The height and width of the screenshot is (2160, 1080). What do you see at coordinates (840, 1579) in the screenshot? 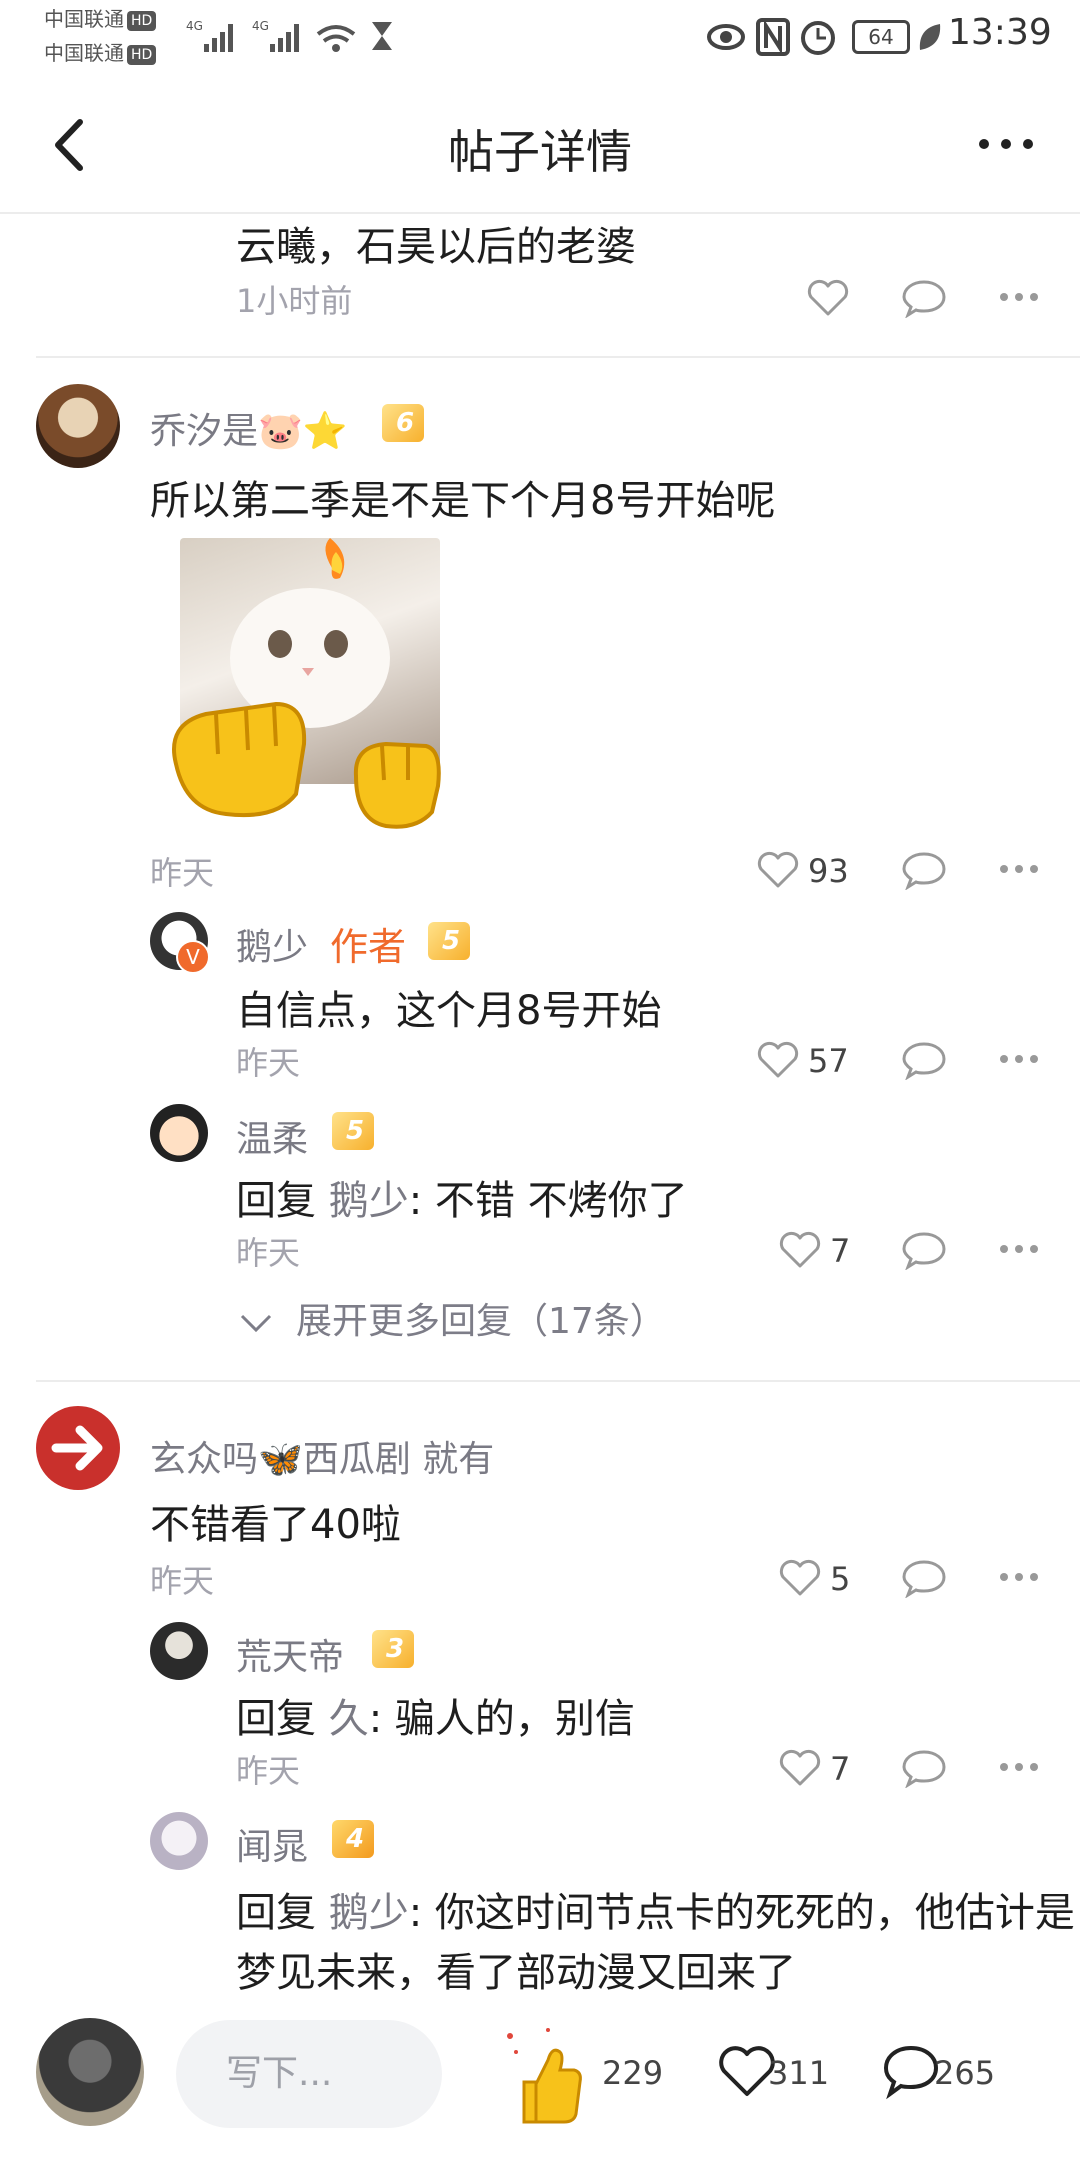
I see `like-count: 5` at bounding box center [840, 1579].